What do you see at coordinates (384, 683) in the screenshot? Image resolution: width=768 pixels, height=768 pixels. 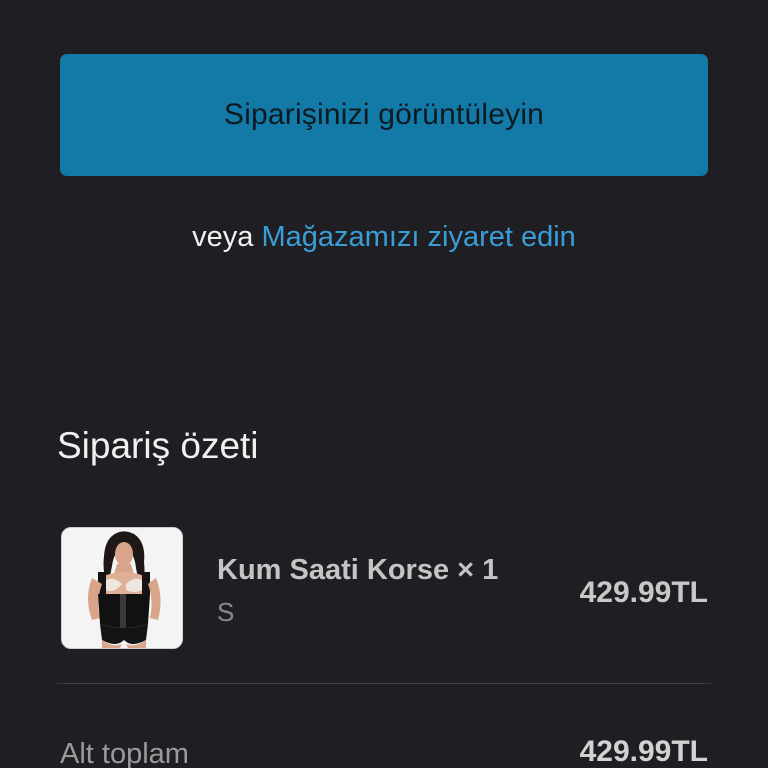 I see `summary-divider` at bounding box center [384, 683].